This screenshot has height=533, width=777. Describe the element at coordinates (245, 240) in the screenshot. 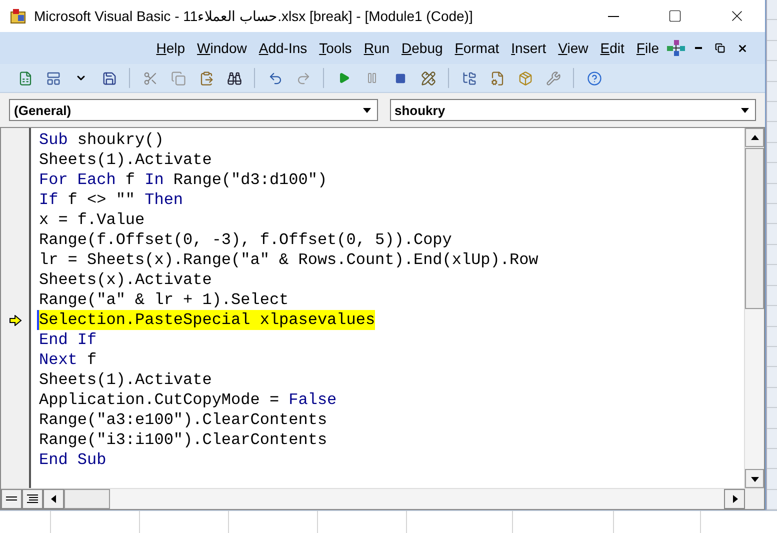

I see `code-line: Range(f.Offset(0, -3), f.Offset(0, 5)).Copy` at that location.